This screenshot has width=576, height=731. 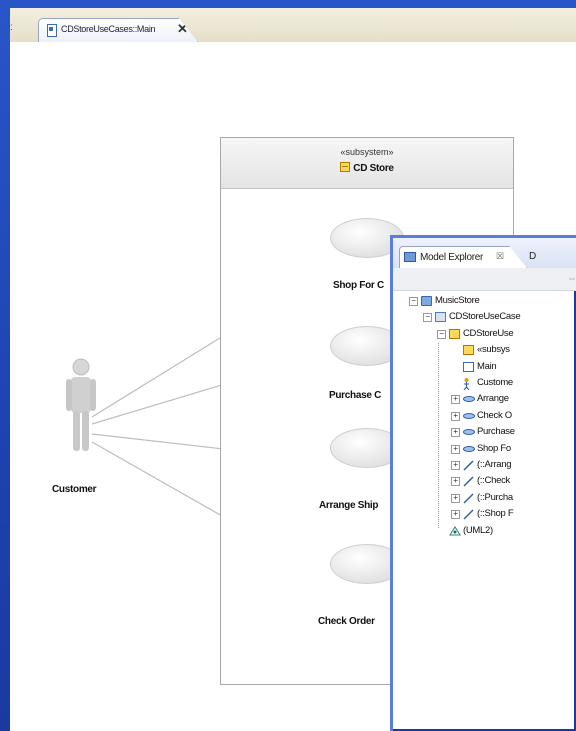 What do you see at coordinates (494, 415) in the screenshot?
I see `tree-item-label: Check O` at bounding box center [494, 415].